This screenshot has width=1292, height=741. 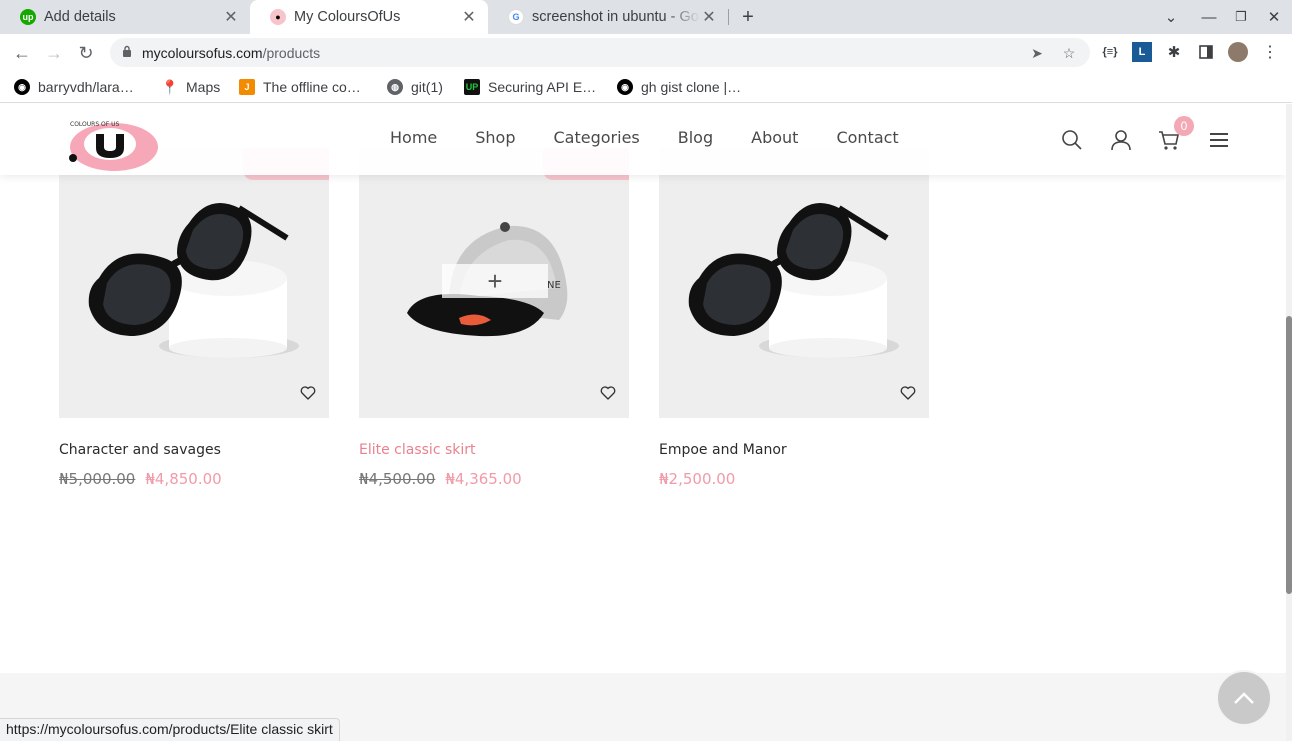 I want to click on search-icon, so click(x=1072, y=140).